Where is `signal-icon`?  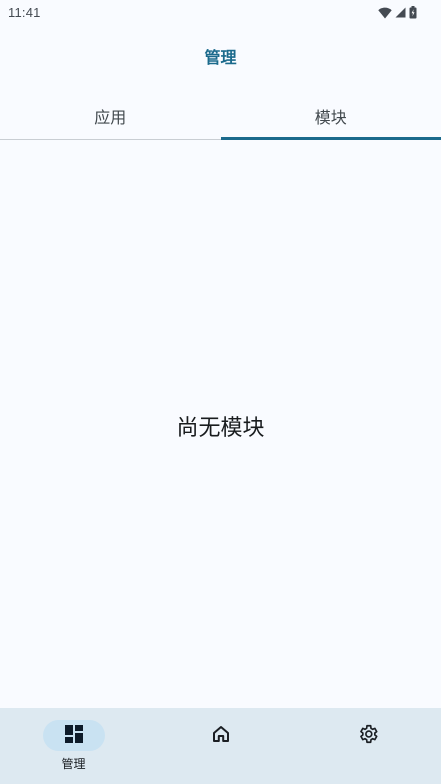 signal-icon is located at coordinates (400, 12).